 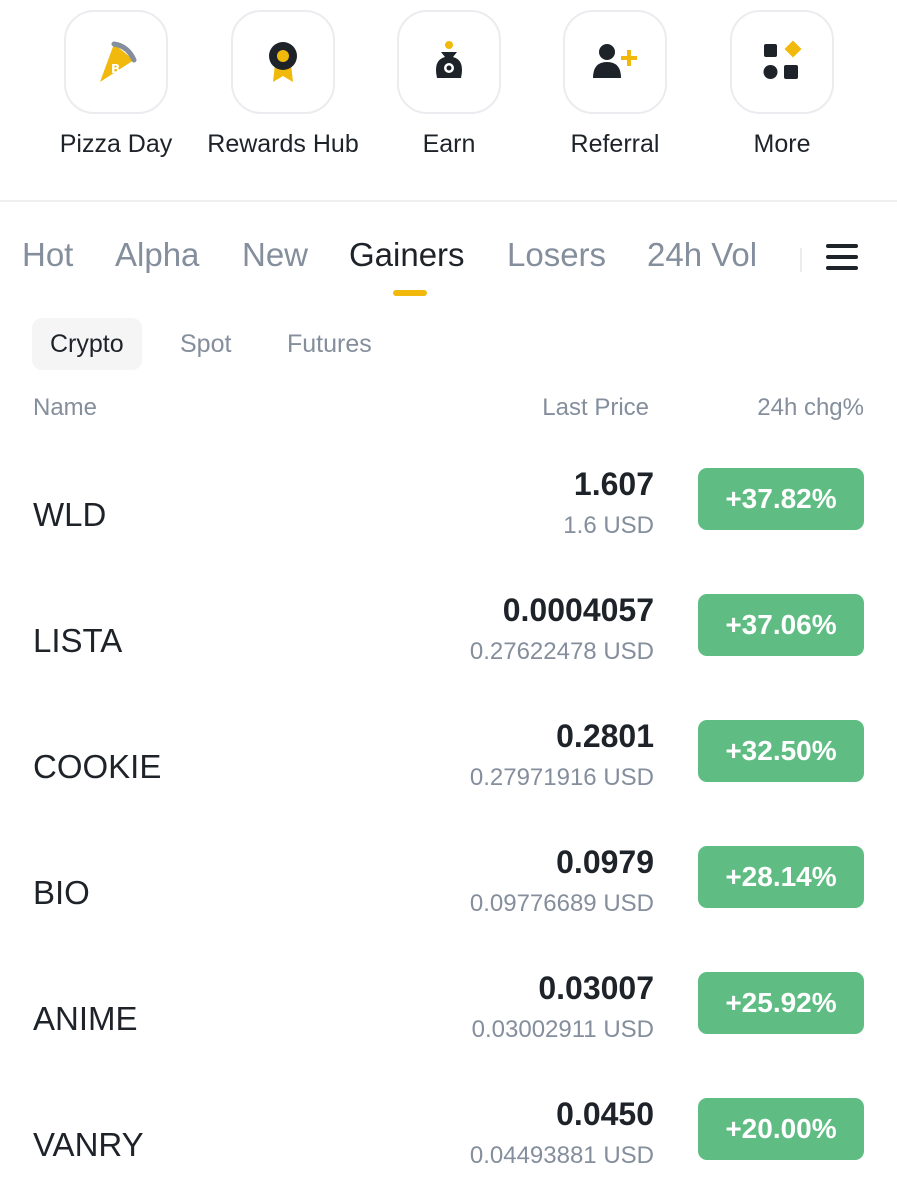 I want to click on column-header-last-price: Last Price, so click(x=595, y=408).